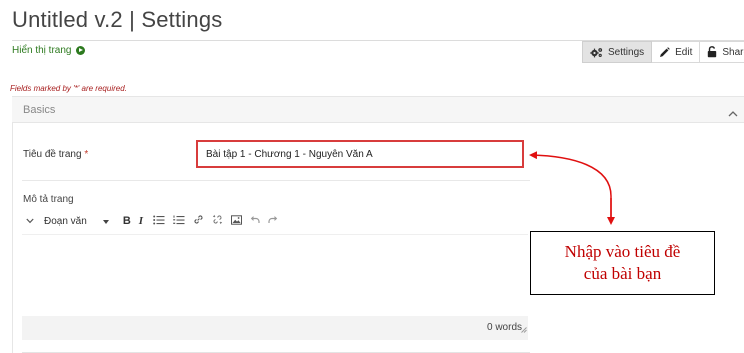 This screenshot has height=353, width=744. Describe the element at coordinates (733, 114) in the screenshot. I see `chevron-up-icon` at that location.